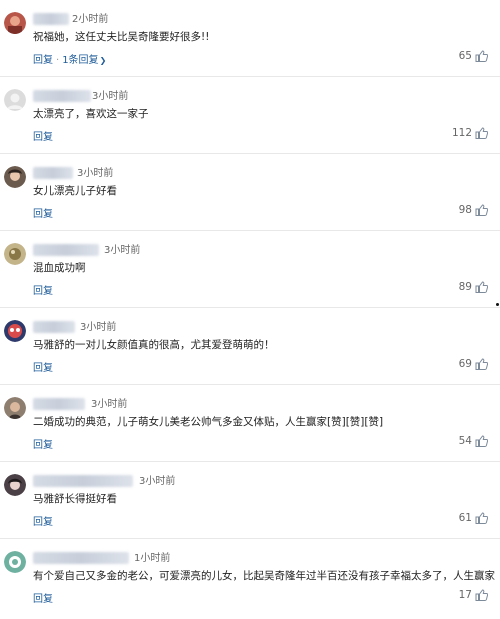 This screenshot has height=619, width=500. I want to click on like-count: 69, so click(465, 364).